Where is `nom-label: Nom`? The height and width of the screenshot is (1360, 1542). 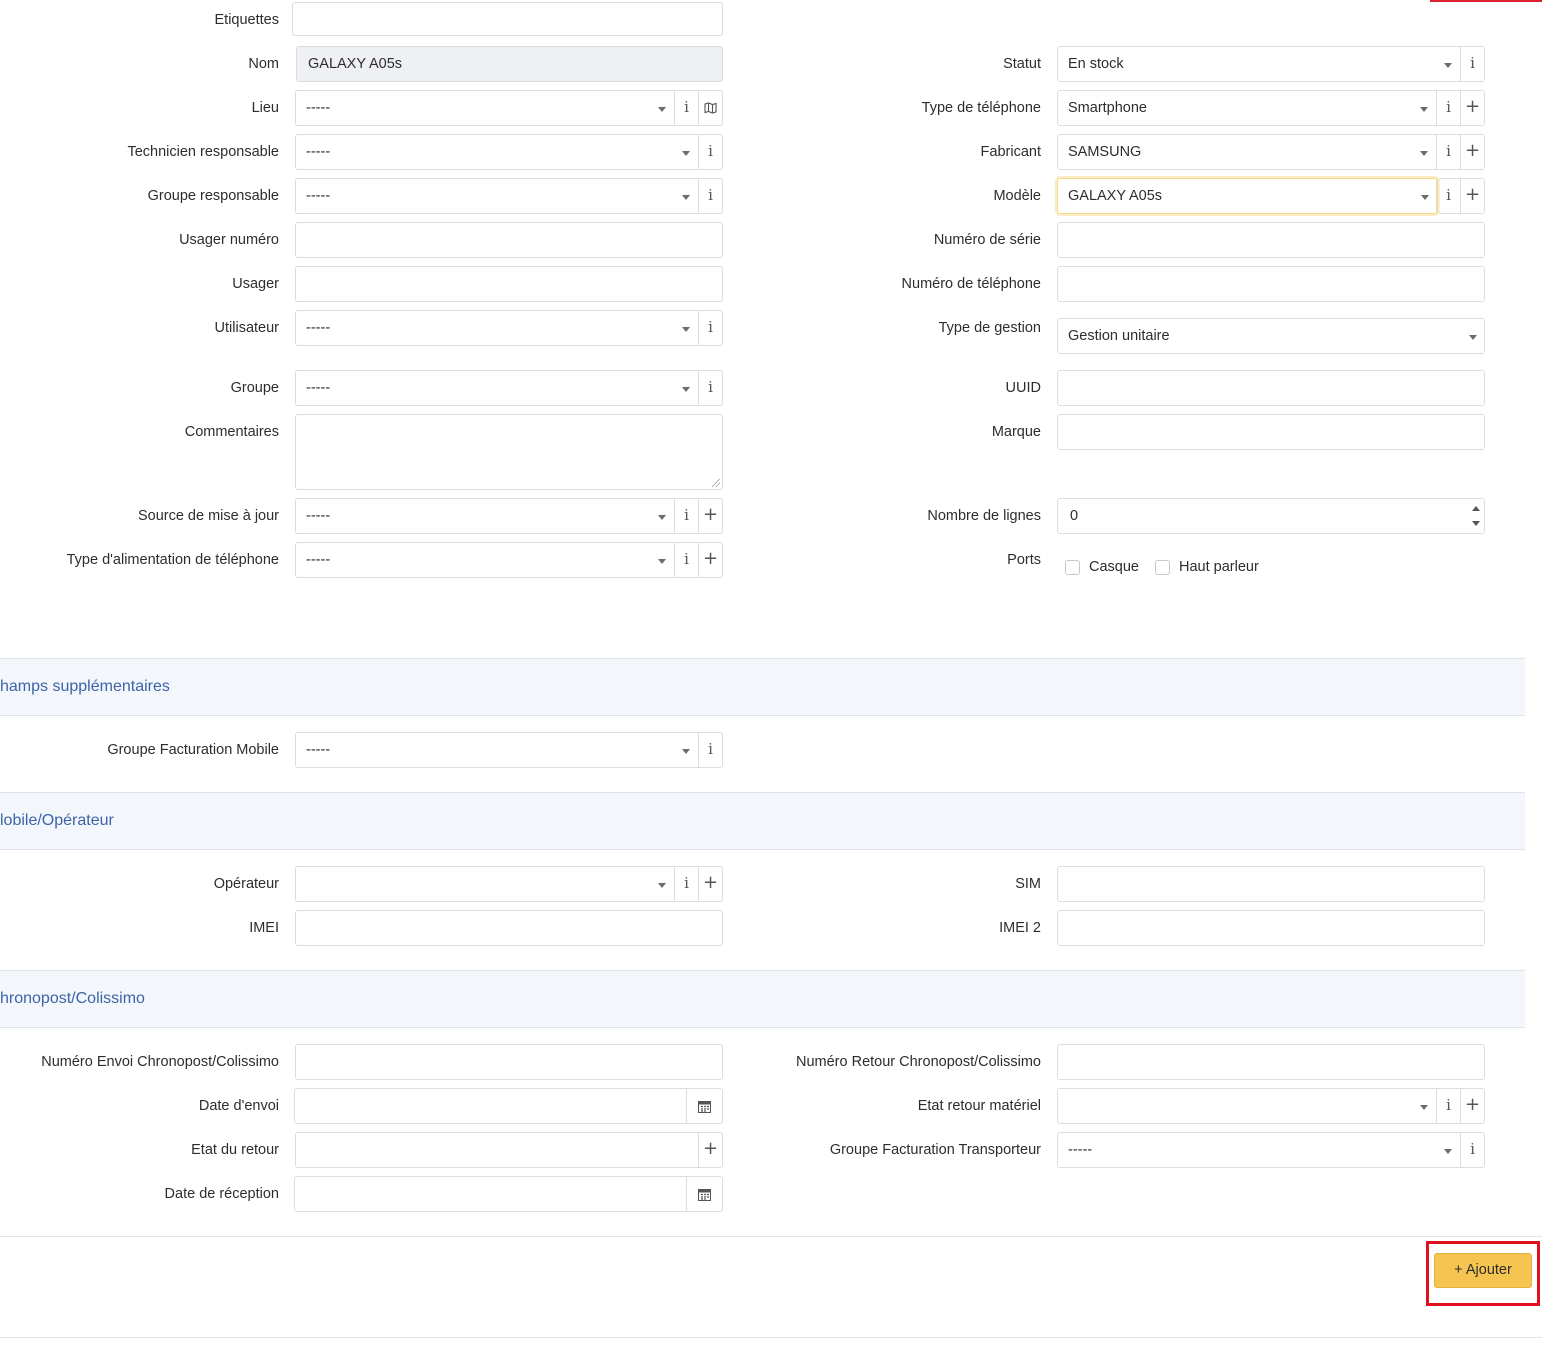
nom-label: Nom is located at coordinates (263, 64).